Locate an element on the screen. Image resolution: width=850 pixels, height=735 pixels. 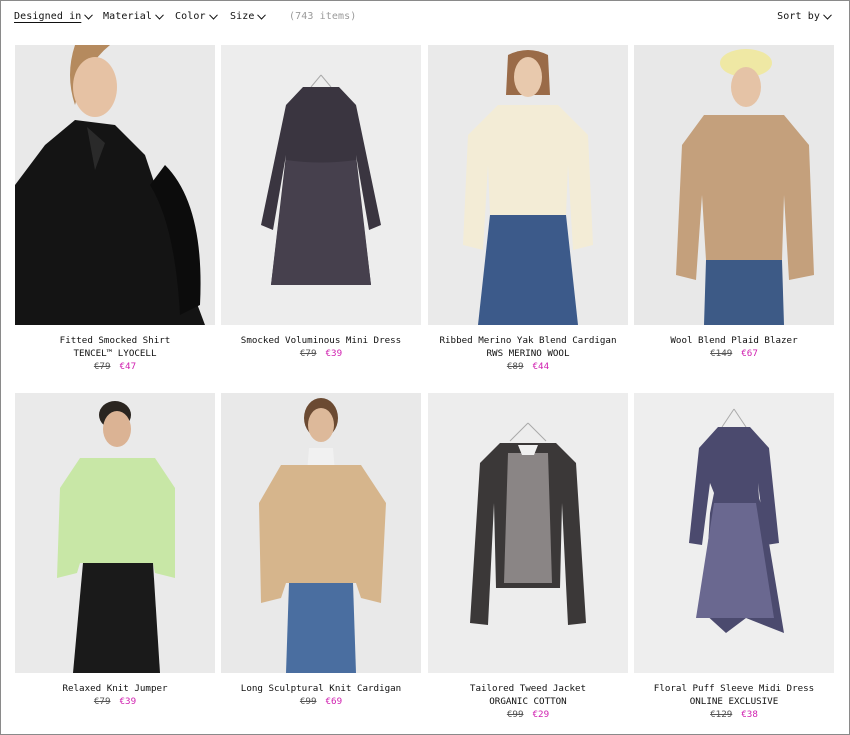
original-price: €89 is located at coordinates (515, 366).